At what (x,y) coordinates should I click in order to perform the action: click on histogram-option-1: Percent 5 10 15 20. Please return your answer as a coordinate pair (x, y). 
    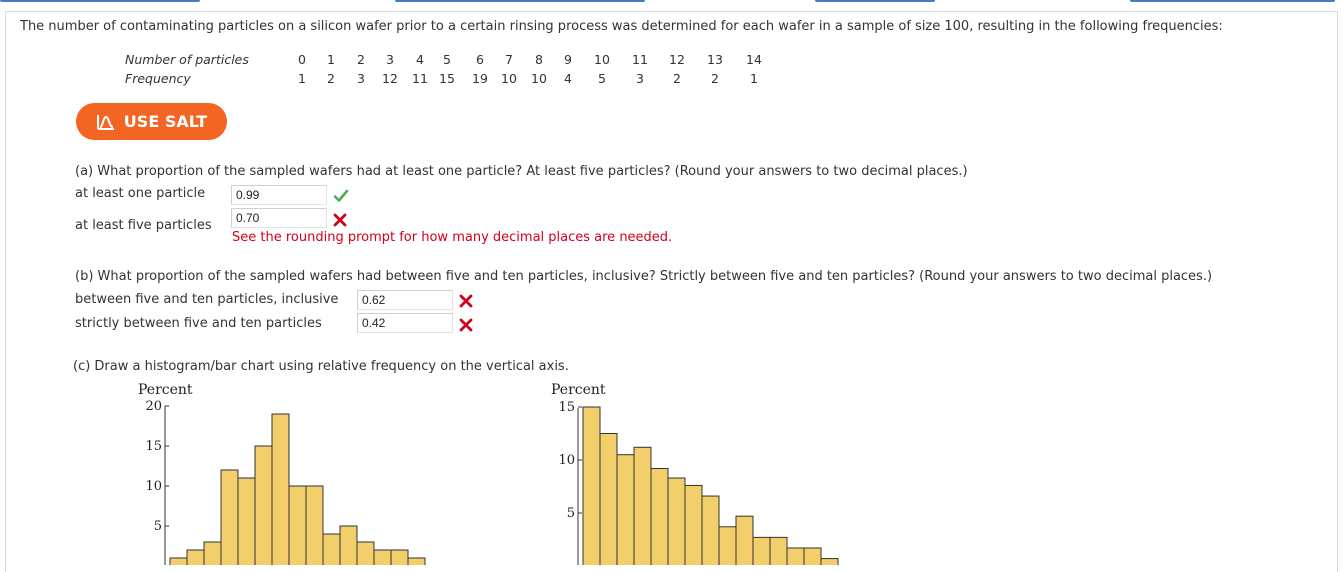
    Looking at the image, I should click on (282, 473).